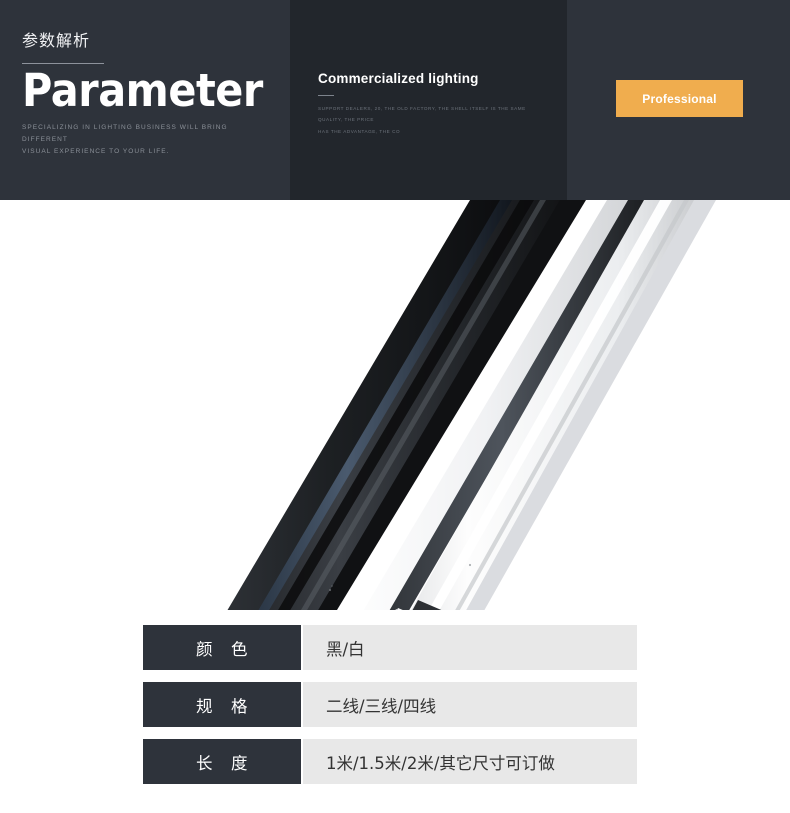  Describe the element at coordinates (470, 761) in the screenshot. I see `spec-value-length: 1米/1.5米/2米/其它尺寸可订做` at that location.